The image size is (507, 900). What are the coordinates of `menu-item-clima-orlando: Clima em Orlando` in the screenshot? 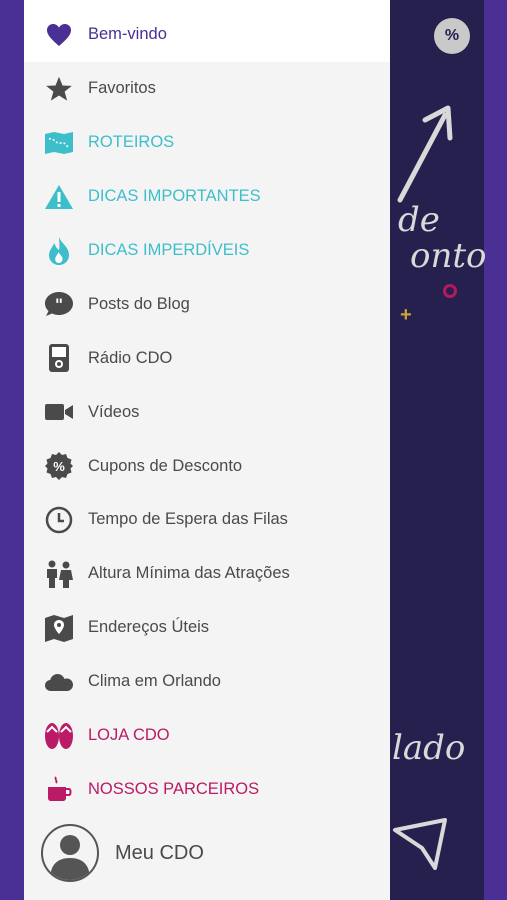 It's located at (207, 682).